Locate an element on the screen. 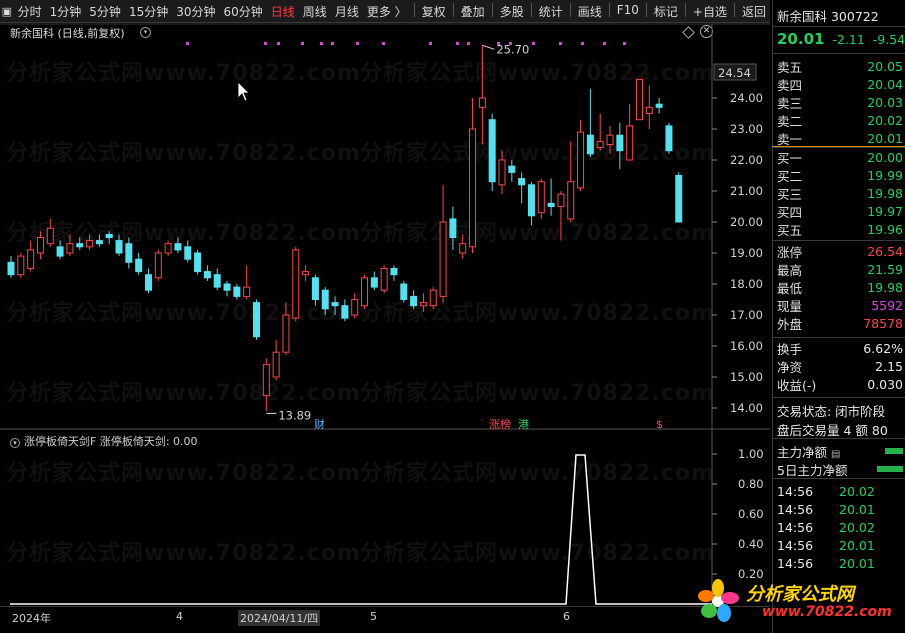 The height and width of the screenshot is (633, 905). stat-row-value: 78578 is located at coordinates (883, 324).